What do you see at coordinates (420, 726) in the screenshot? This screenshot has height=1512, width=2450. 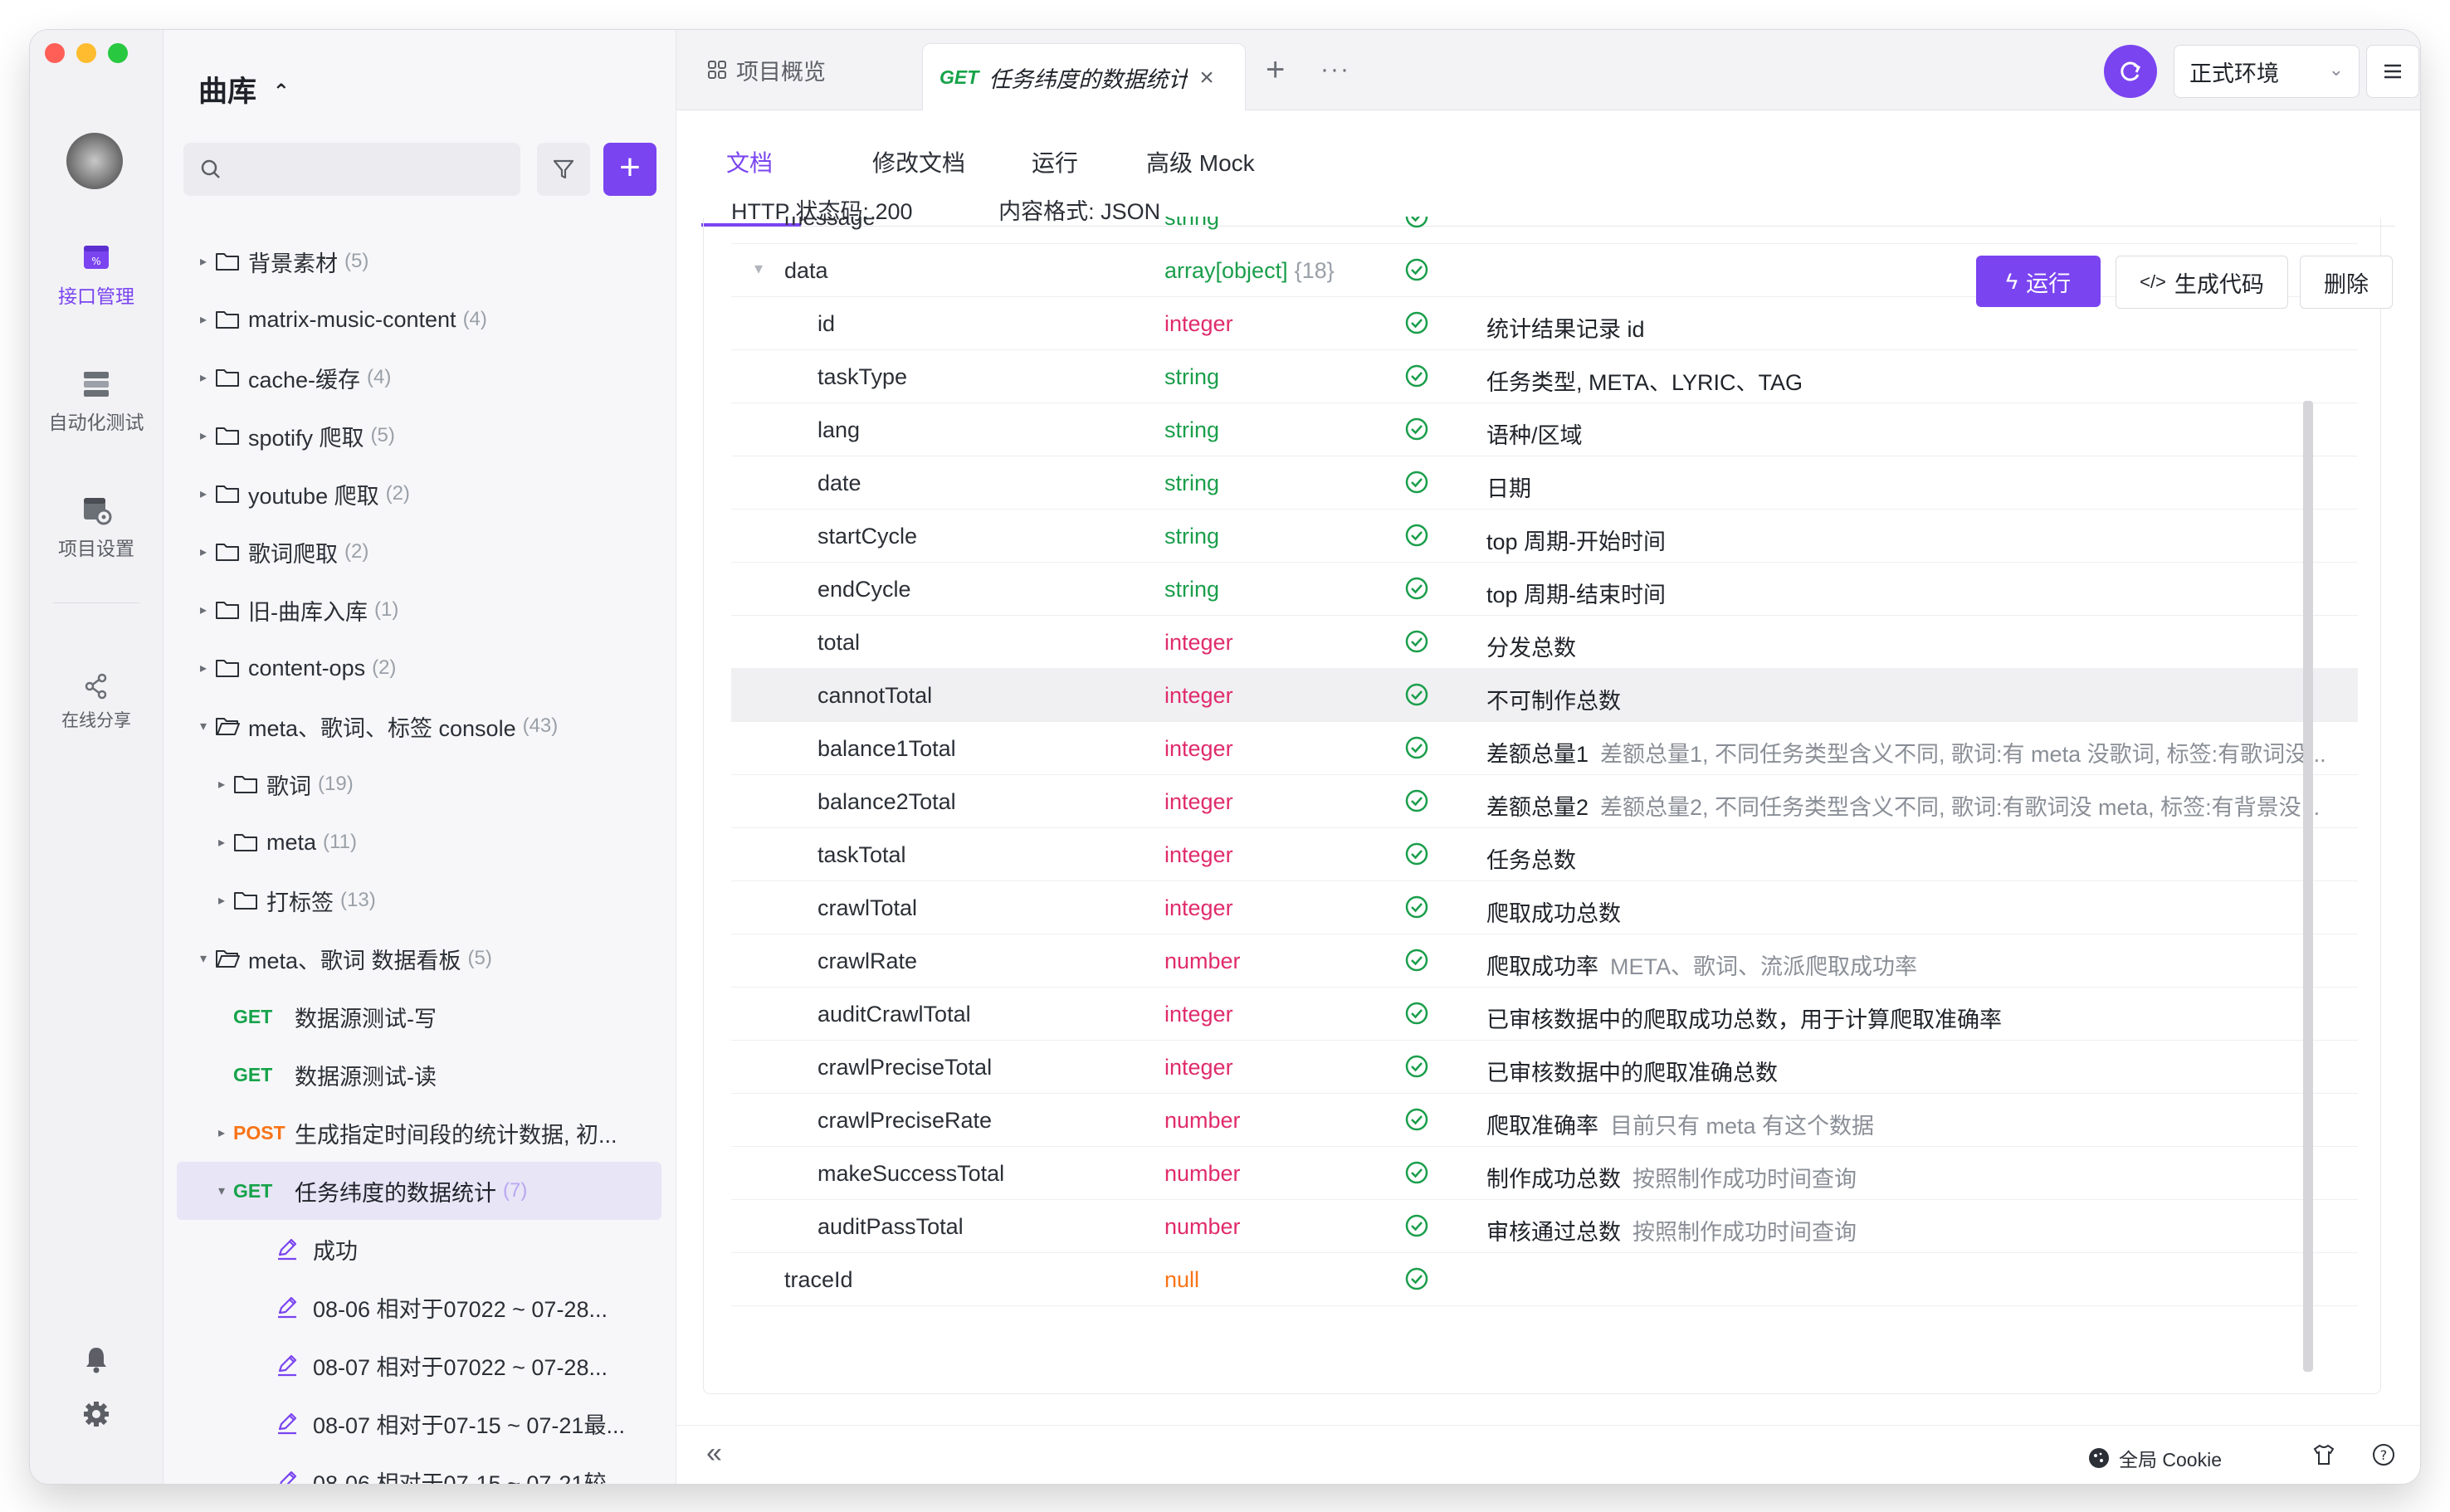 I see `folder-item: ▾ meta、歌词、标签 console (43)` at bounding box center [420, 726].